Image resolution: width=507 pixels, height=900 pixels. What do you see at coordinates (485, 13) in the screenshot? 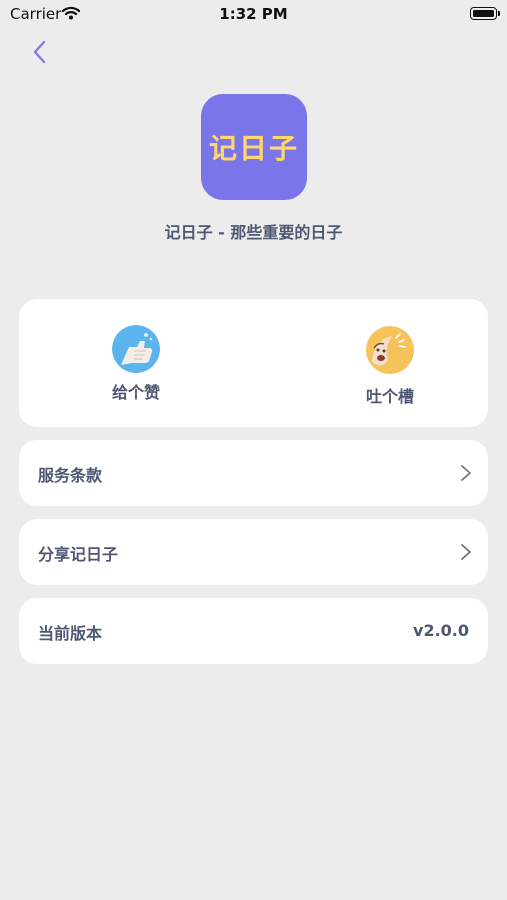
I see `battery-icon` at bounding box center [485, 13].